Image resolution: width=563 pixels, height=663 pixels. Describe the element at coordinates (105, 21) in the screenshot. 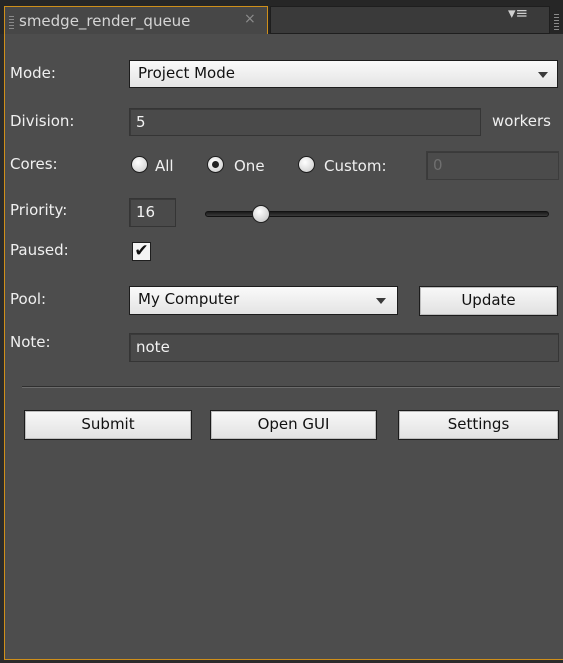

I see `tab-title: smedge_render_queue` at that location.